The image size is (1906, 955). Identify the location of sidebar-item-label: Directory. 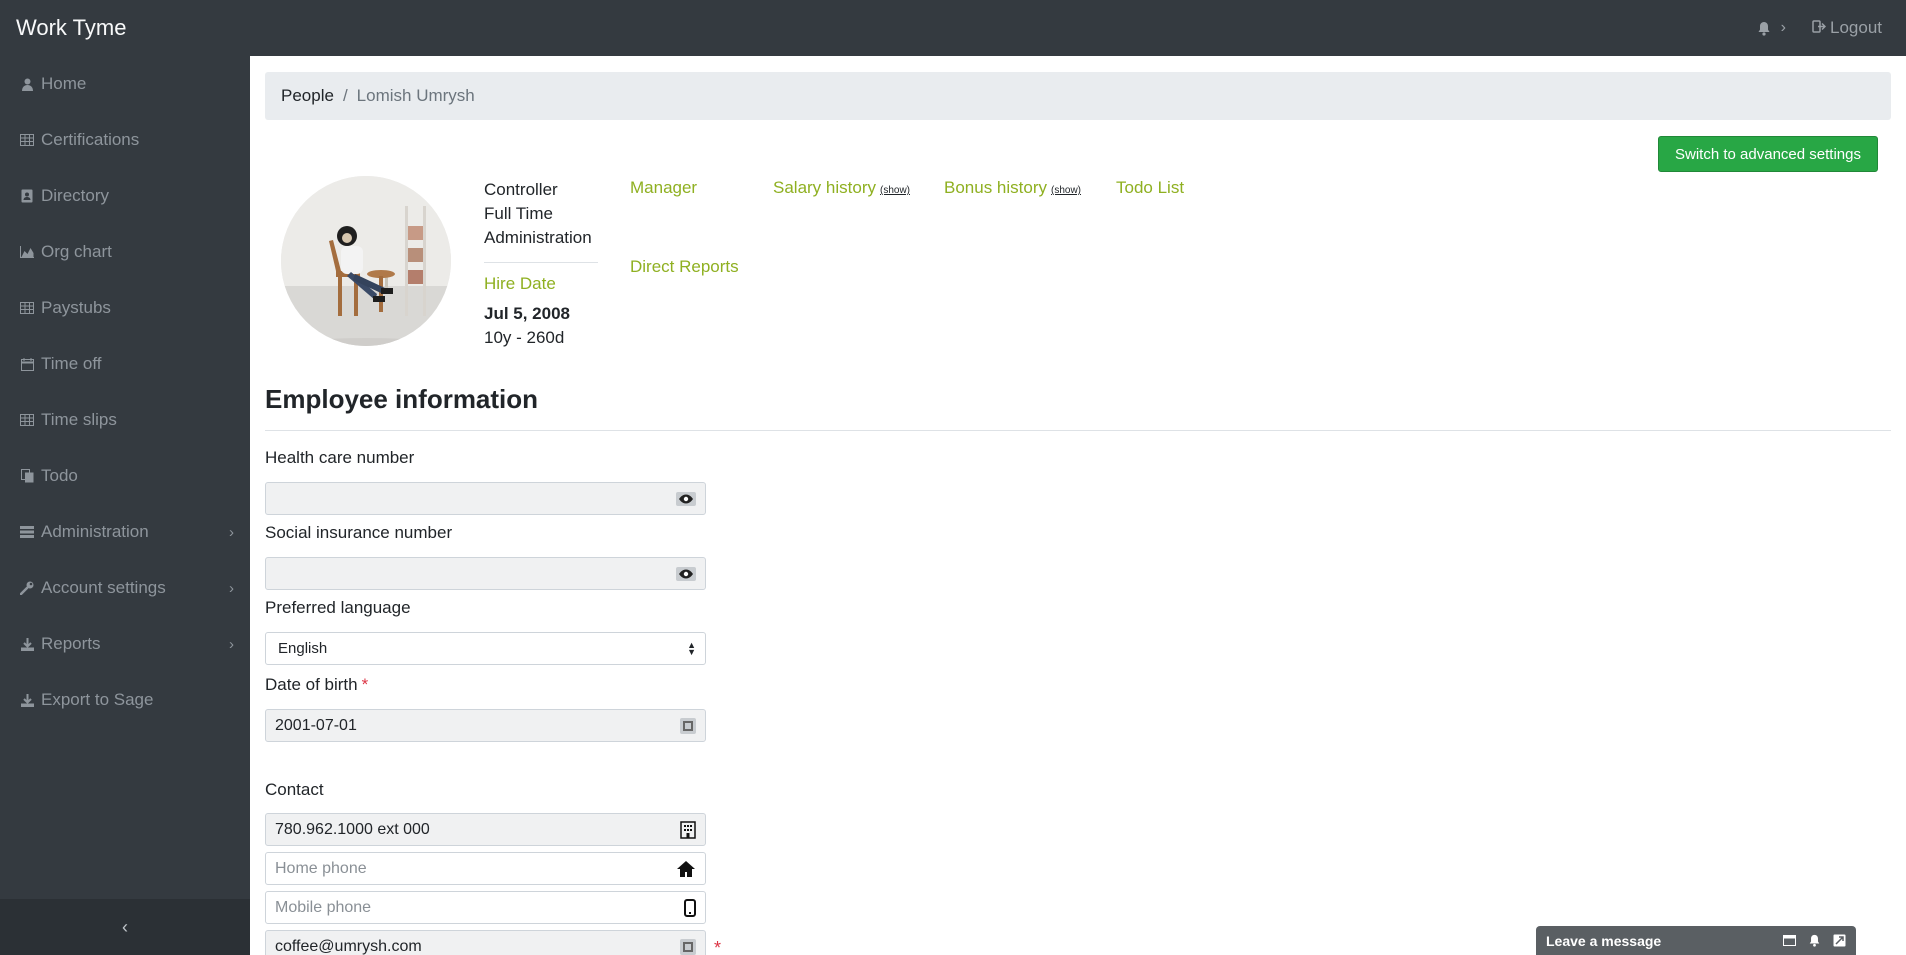
(75, 195).